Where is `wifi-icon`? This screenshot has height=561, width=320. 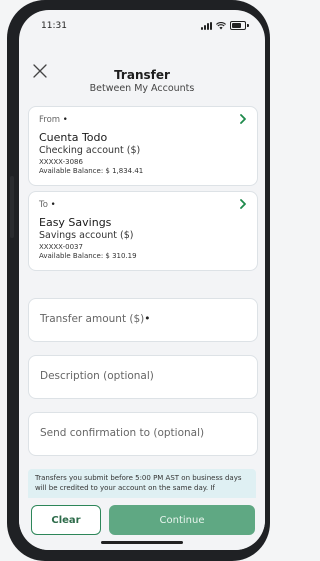 wifi-icon is located at coordinates (221, 25).